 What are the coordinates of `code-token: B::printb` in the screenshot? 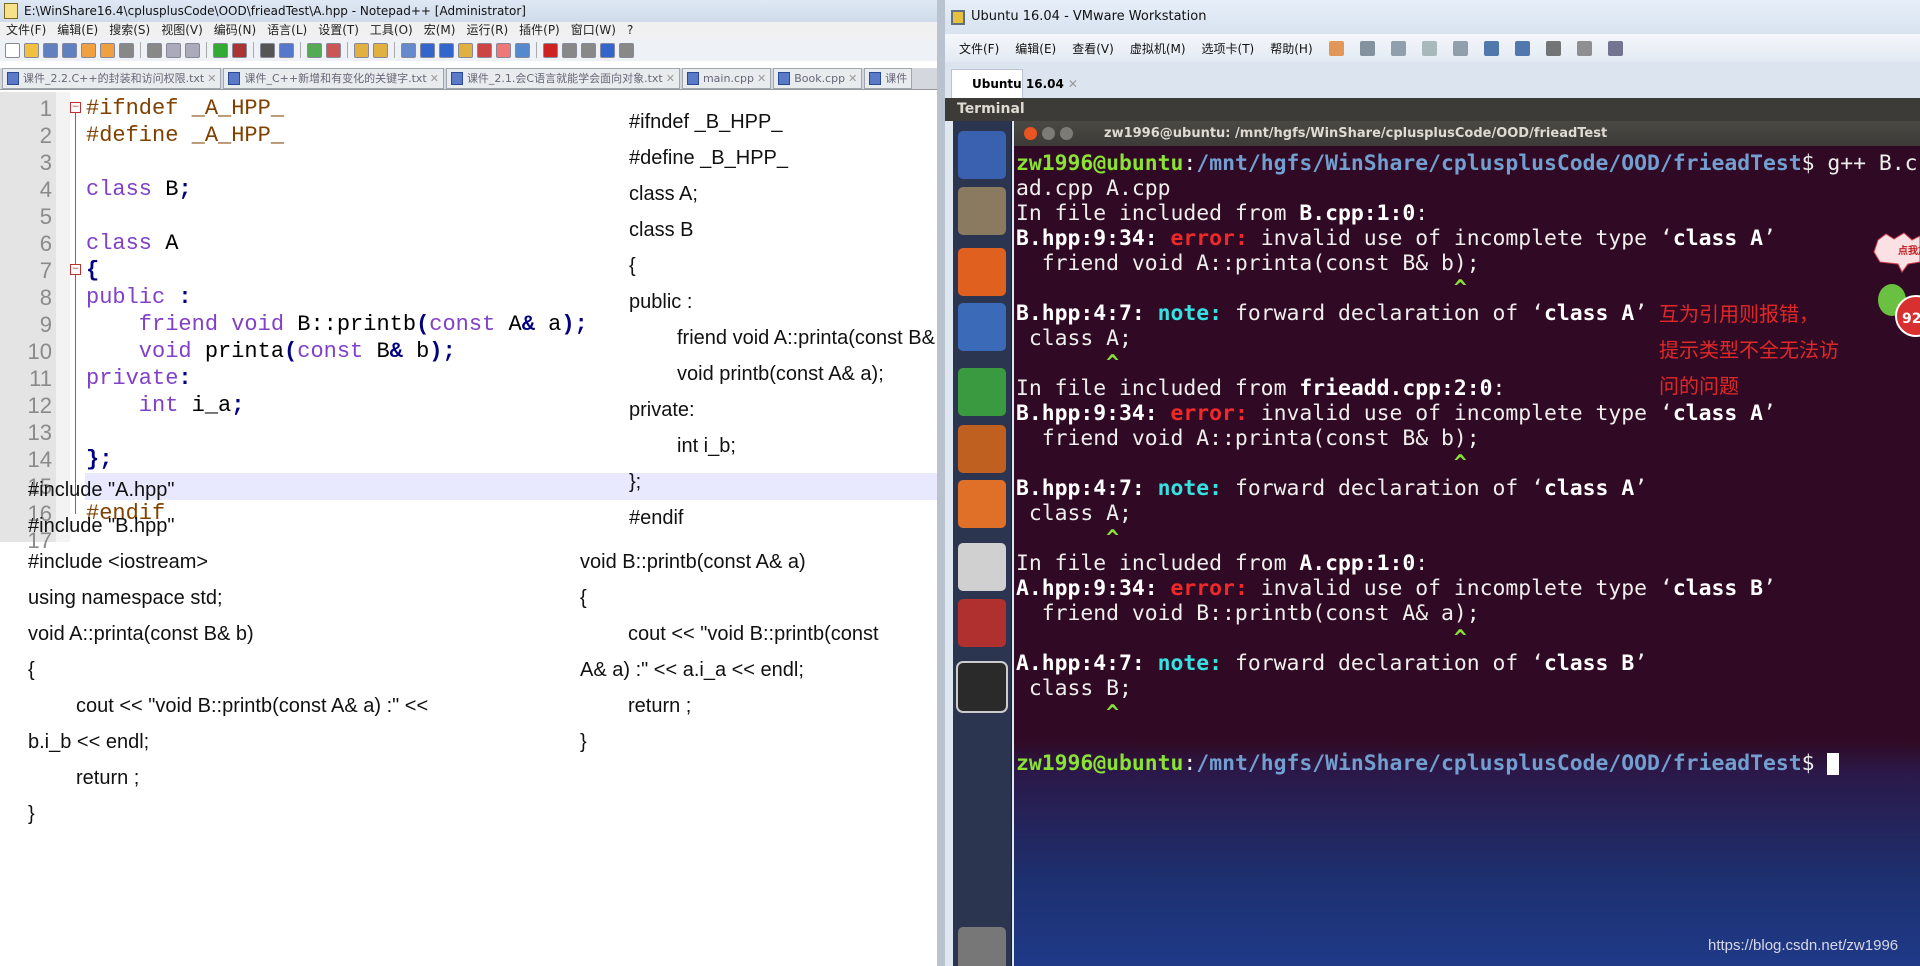 It's located at (350, 324).